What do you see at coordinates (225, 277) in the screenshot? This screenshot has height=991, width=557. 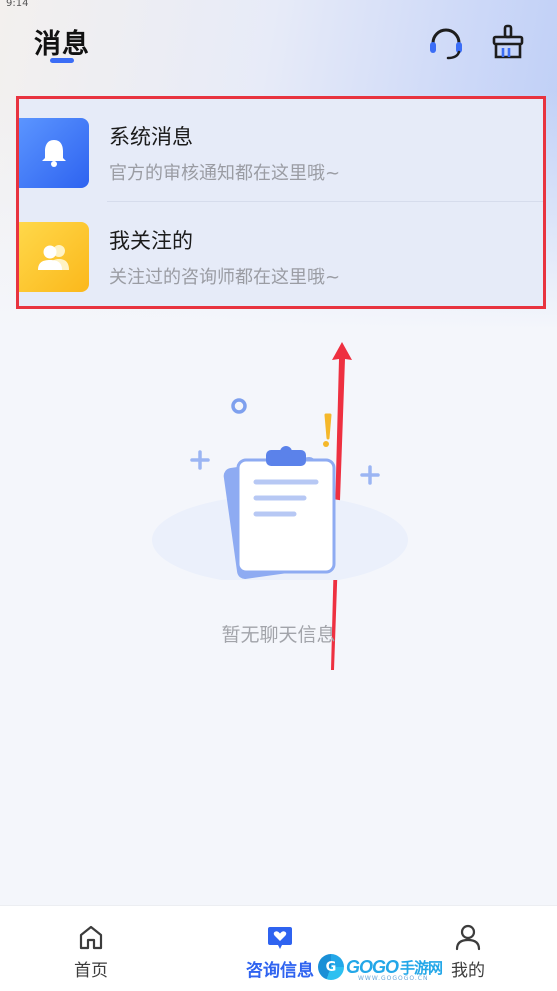 I see `item-subtitle: 关注过的咨询师都在这里哦~` at bounding box center [225, 277].